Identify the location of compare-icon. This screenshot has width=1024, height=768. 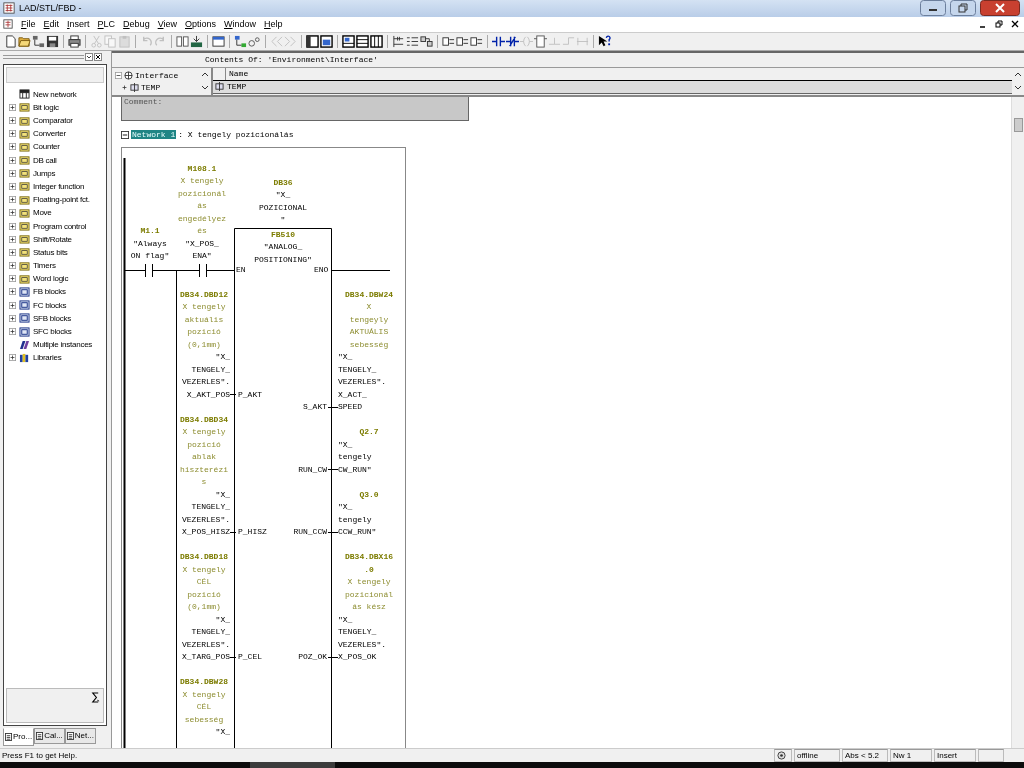
(182, 41).